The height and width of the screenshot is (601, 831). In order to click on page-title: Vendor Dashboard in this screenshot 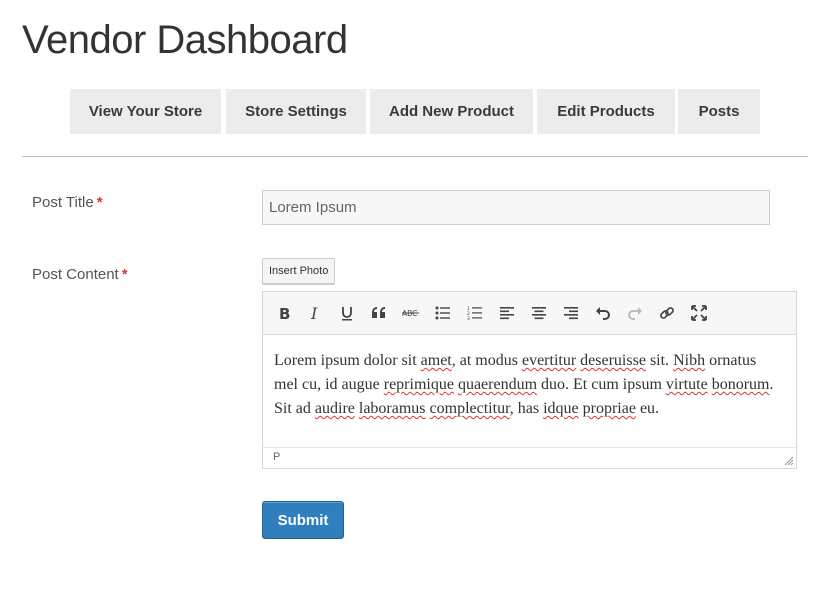, I will do `click(185, 40)`.